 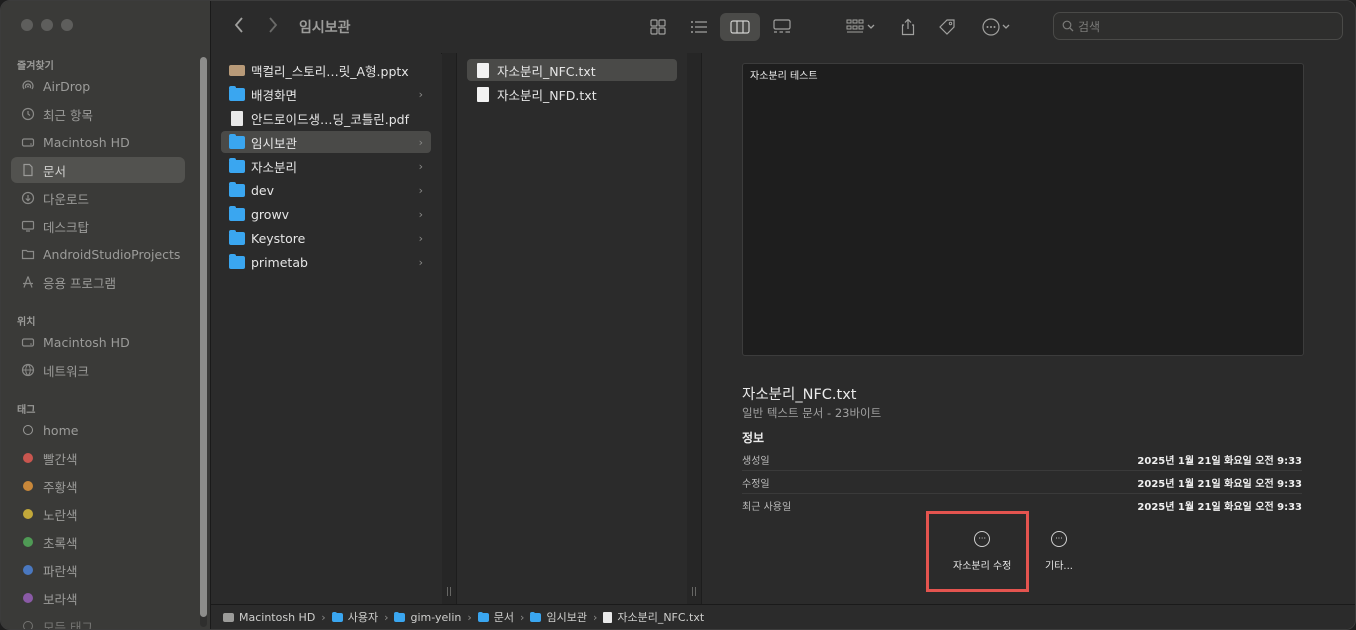 What do you see at coordinates (608, 617) in the screenshot?
I see `text-file-icon` at bounding box center [608, 617].